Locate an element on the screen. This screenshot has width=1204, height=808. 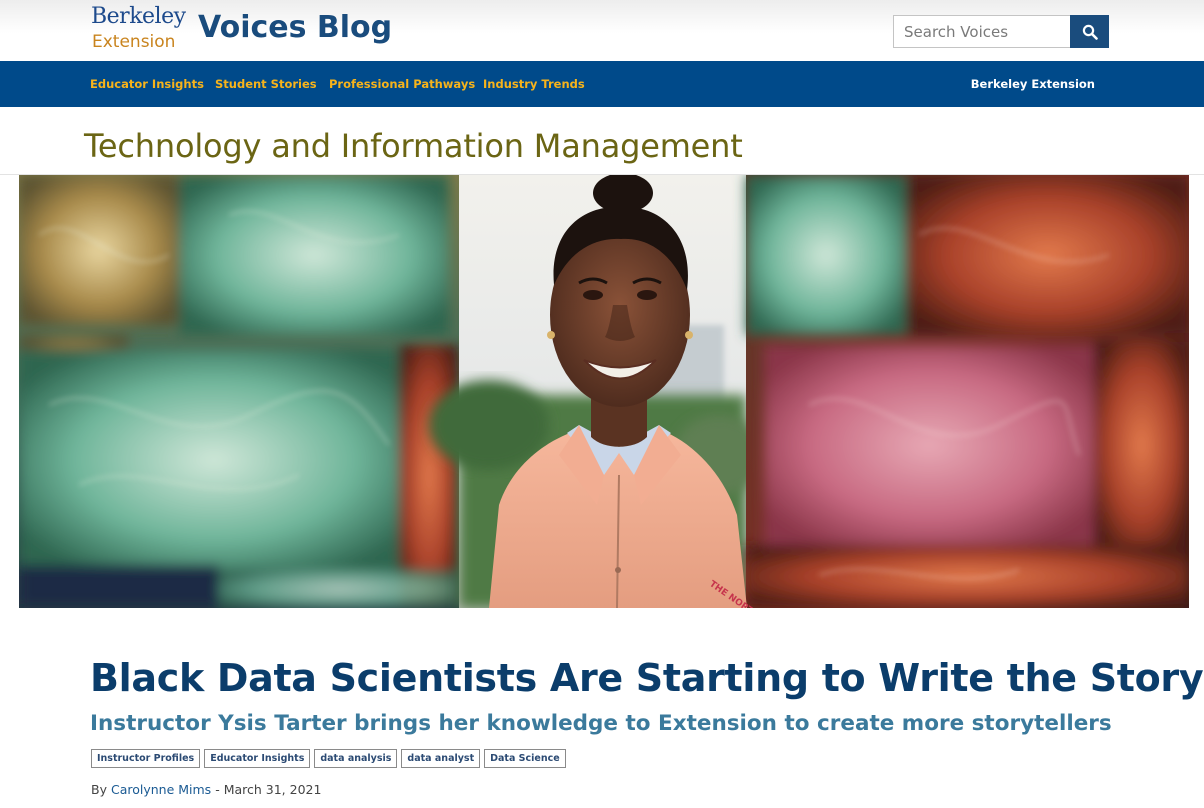
byline: By Carolynne Mims - March 31, 2021 is located at coordinates (206, 790).